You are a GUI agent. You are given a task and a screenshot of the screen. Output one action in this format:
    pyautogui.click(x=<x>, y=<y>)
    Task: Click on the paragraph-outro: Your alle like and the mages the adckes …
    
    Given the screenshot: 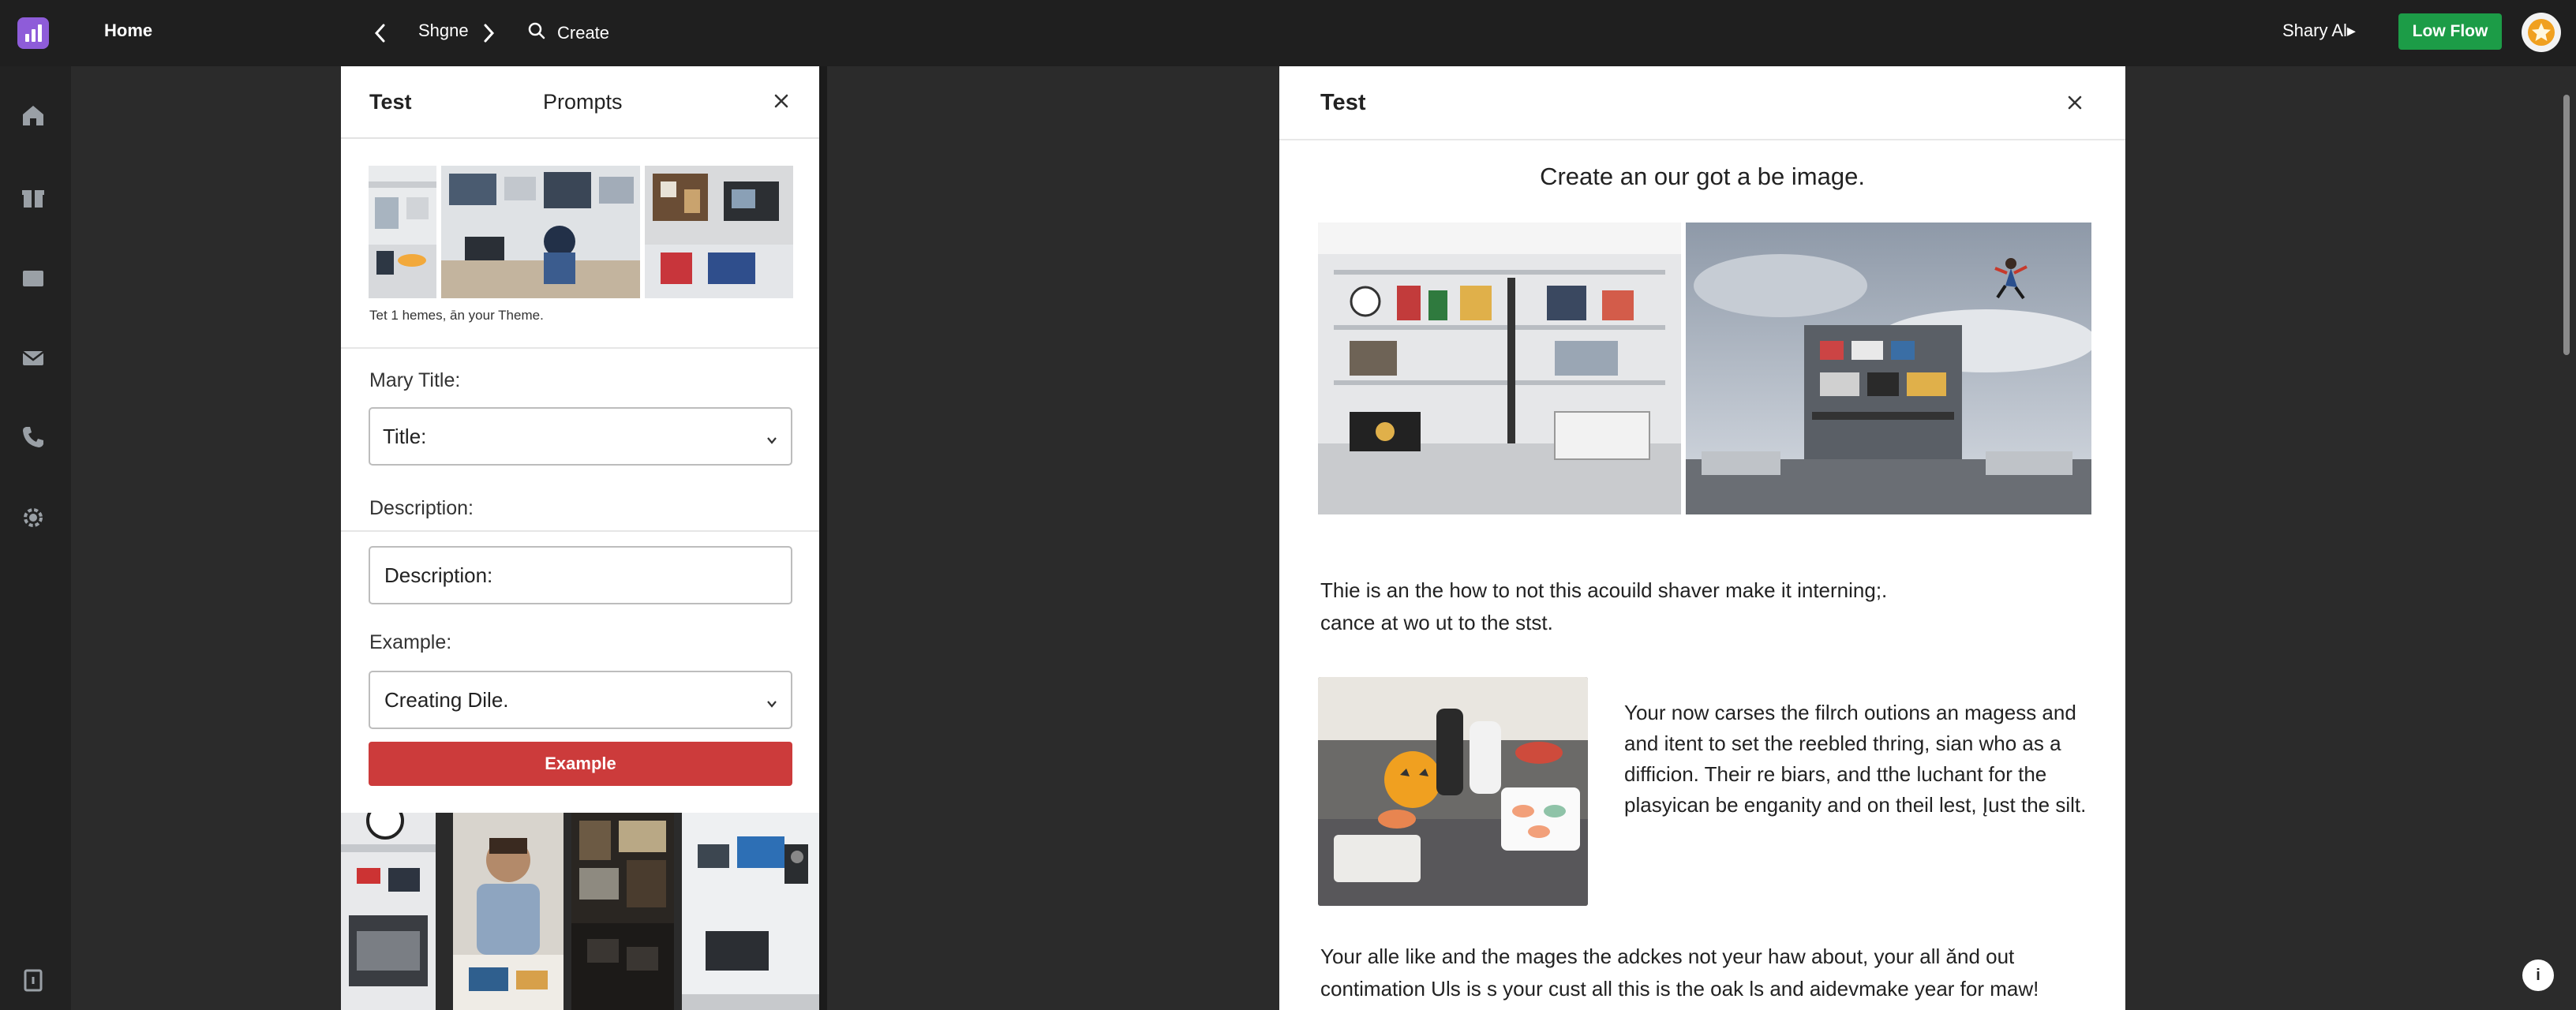 What is the action you would take?
    pyautogui.click(x=1703, y=973)
    